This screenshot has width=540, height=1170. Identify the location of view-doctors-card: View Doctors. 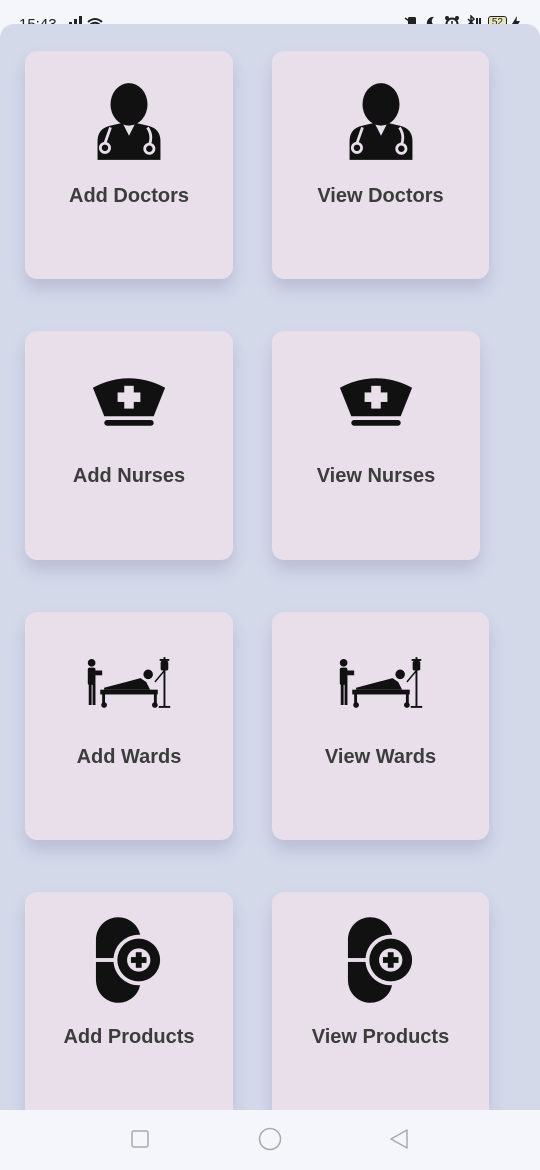
(380, 165).